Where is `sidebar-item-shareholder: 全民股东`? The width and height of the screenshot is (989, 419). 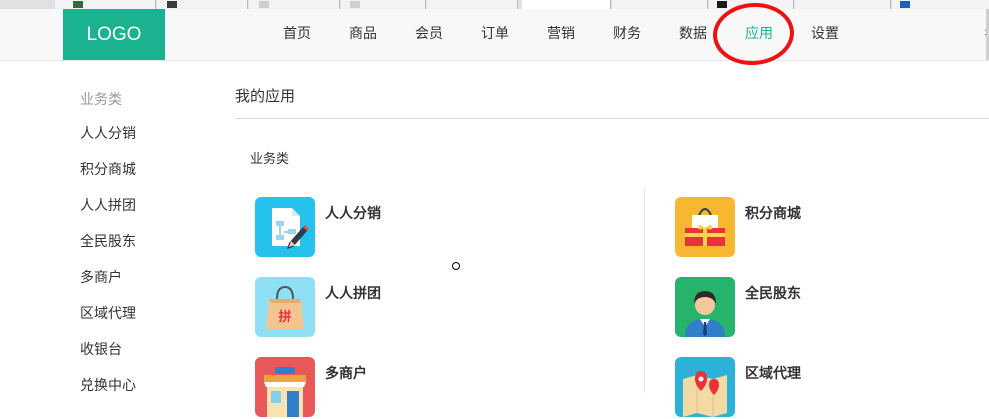
sidebar-item-shareholder: 全民股东 is located at coordinates (145, 242).